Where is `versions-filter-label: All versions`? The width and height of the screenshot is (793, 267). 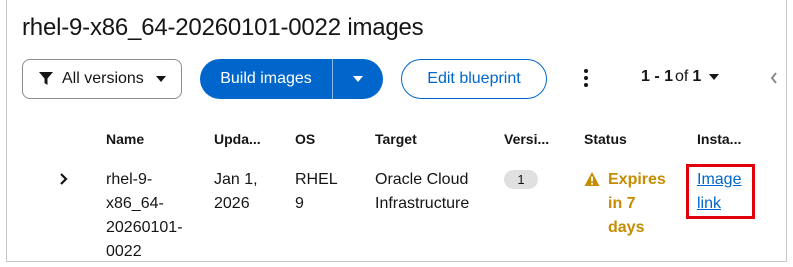 versions-filter-label: All versions is located at coordinates (103, 78).